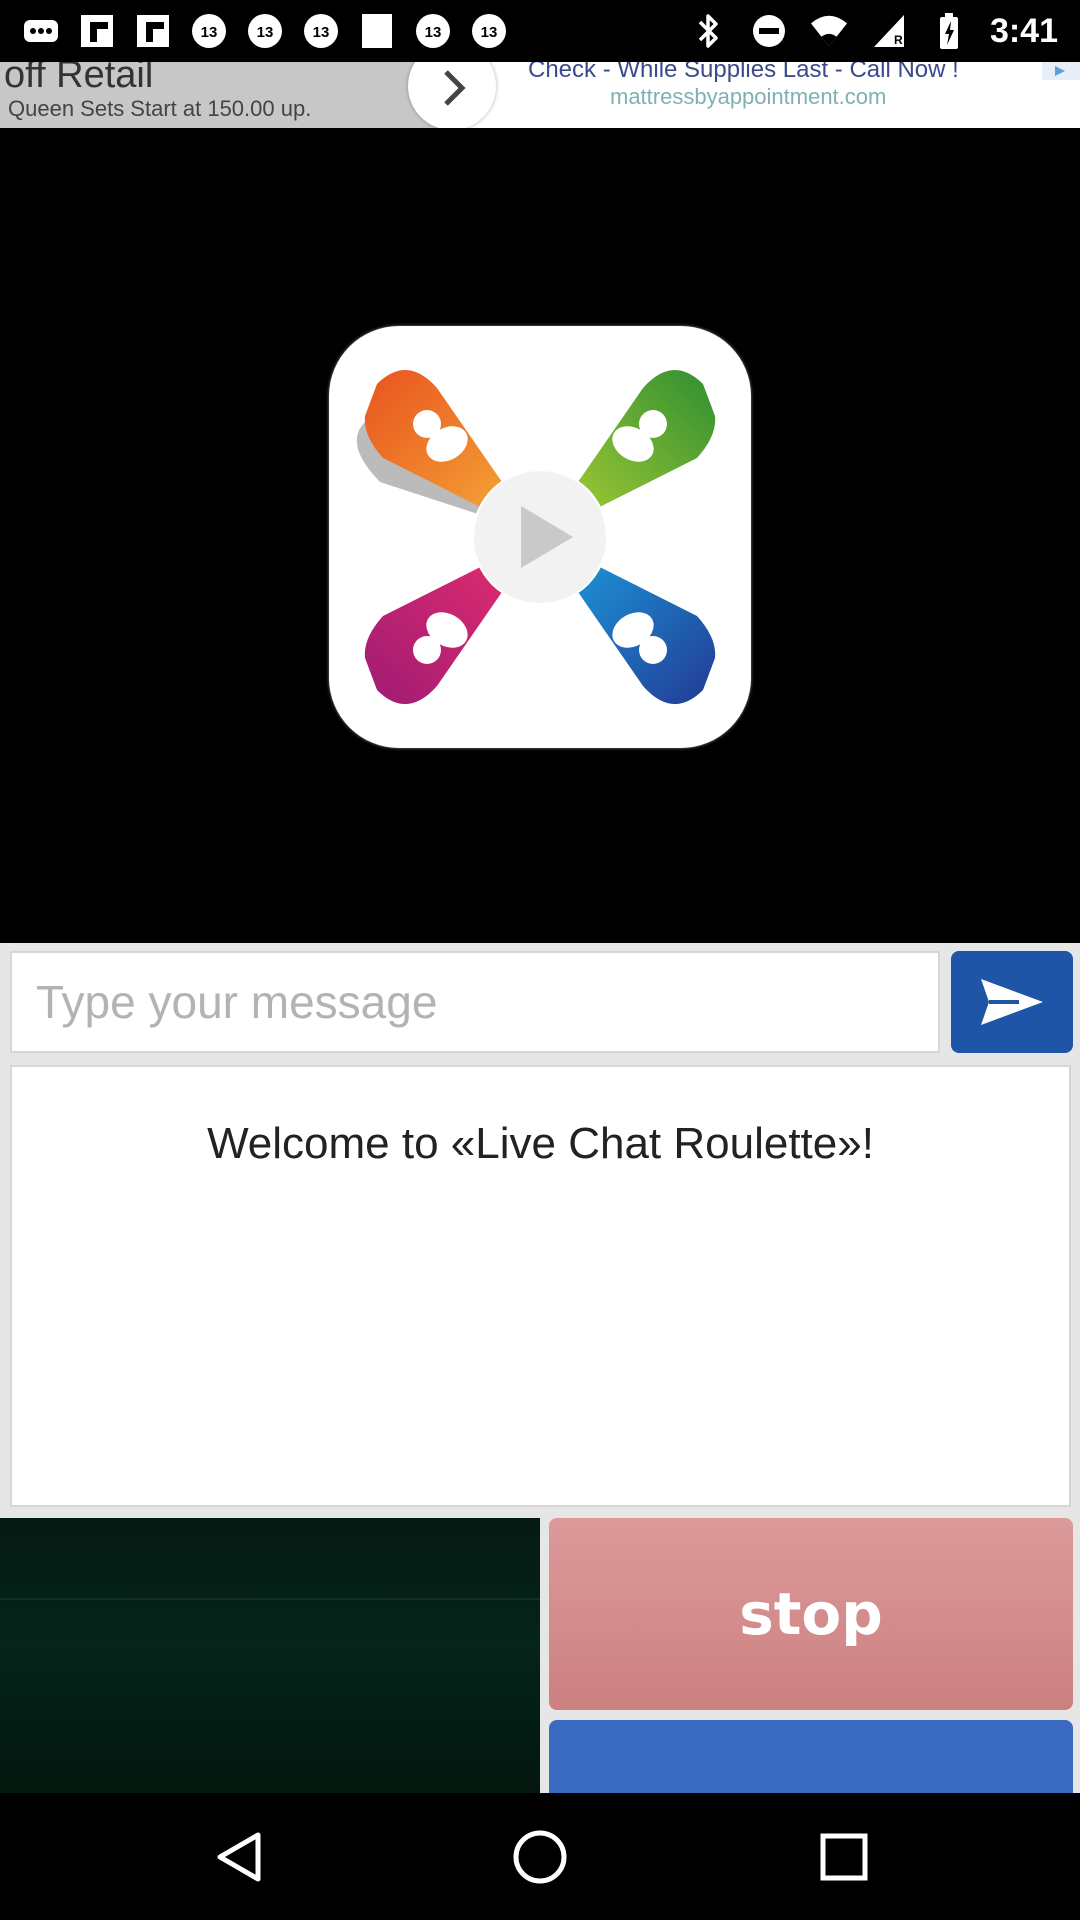 This screenshot has height=1920, width=1080. Describe the element at coordinates (829, 31) in the screenshot. I see `wifi-icon` at that location.